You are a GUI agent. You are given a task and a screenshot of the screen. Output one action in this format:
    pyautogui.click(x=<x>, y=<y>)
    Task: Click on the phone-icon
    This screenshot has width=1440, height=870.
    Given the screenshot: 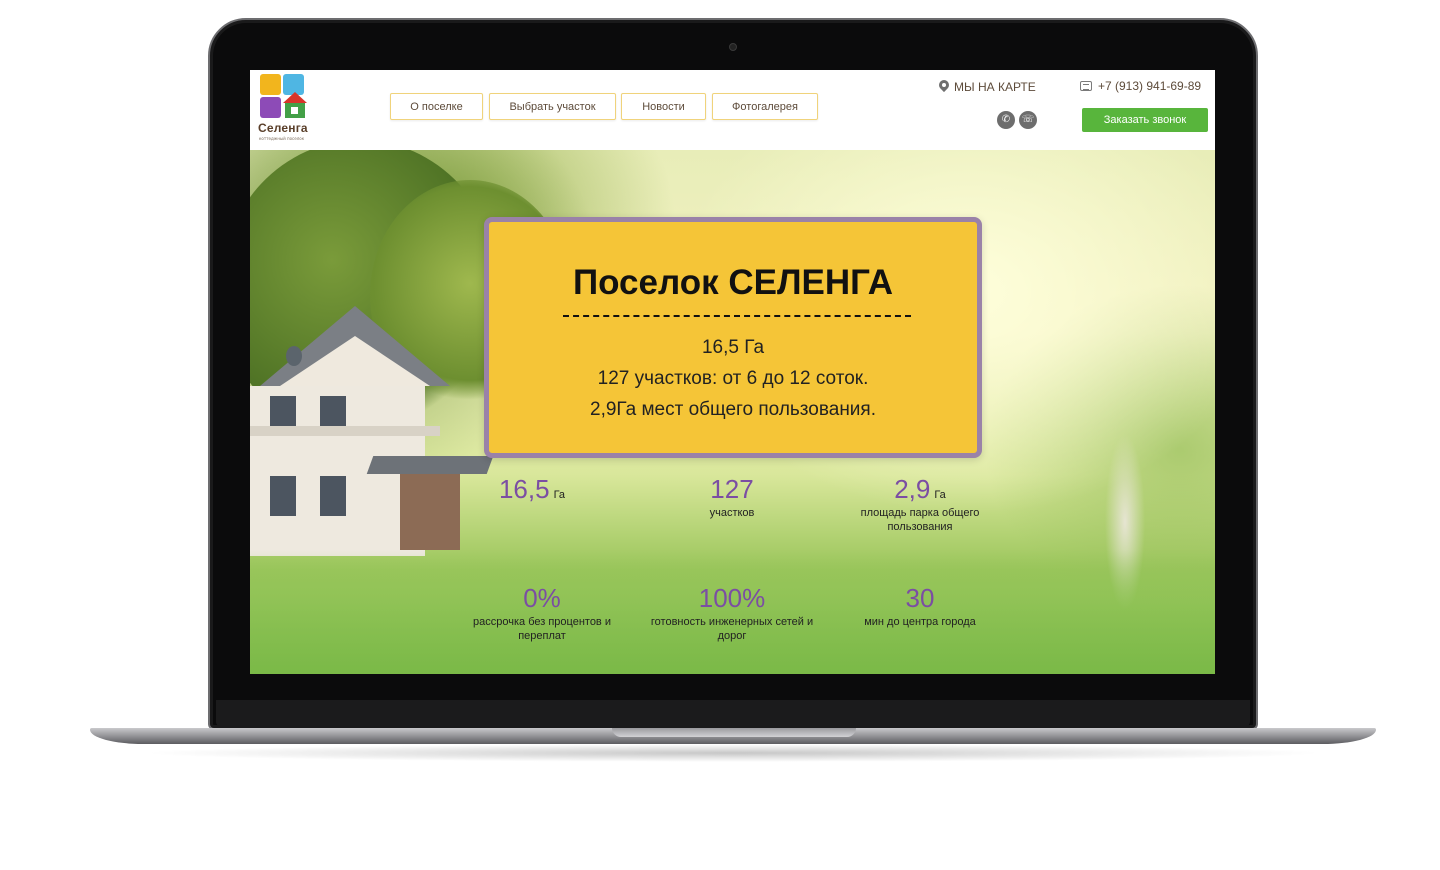 What is the action you would take?
    pyautogui.click(x=1086, y=86)
    